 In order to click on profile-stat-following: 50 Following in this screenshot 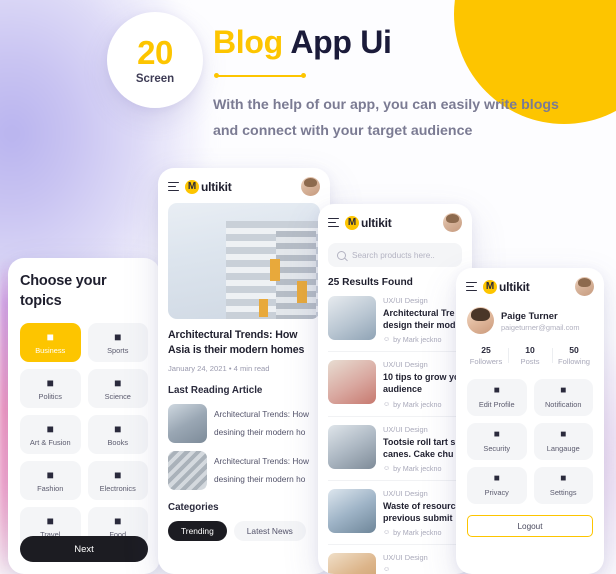, I will do `click(574, 355)`.